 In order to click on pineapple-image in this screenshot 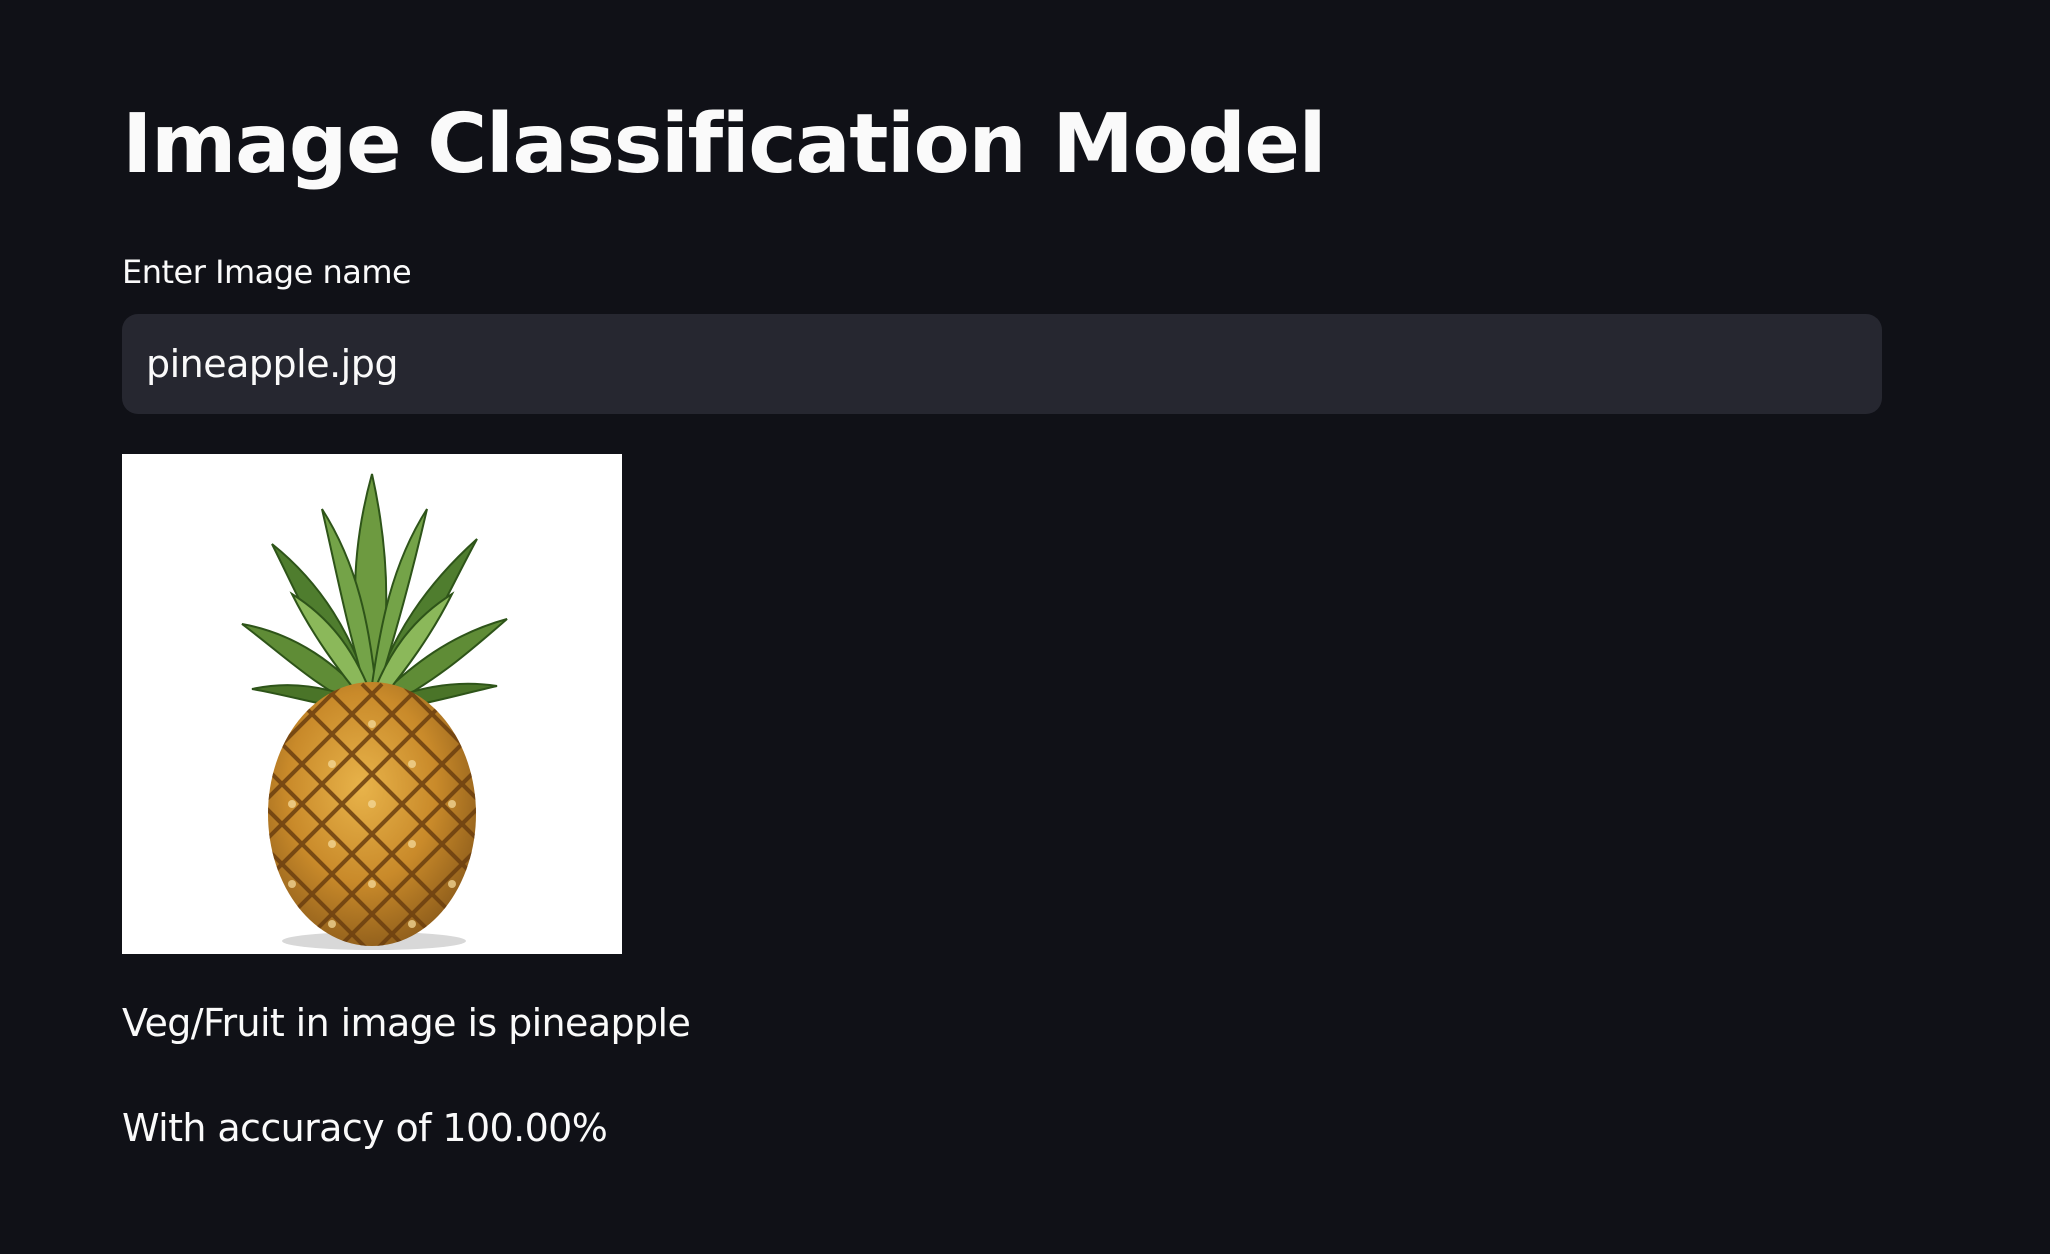, I will do `click(372, 704)`.